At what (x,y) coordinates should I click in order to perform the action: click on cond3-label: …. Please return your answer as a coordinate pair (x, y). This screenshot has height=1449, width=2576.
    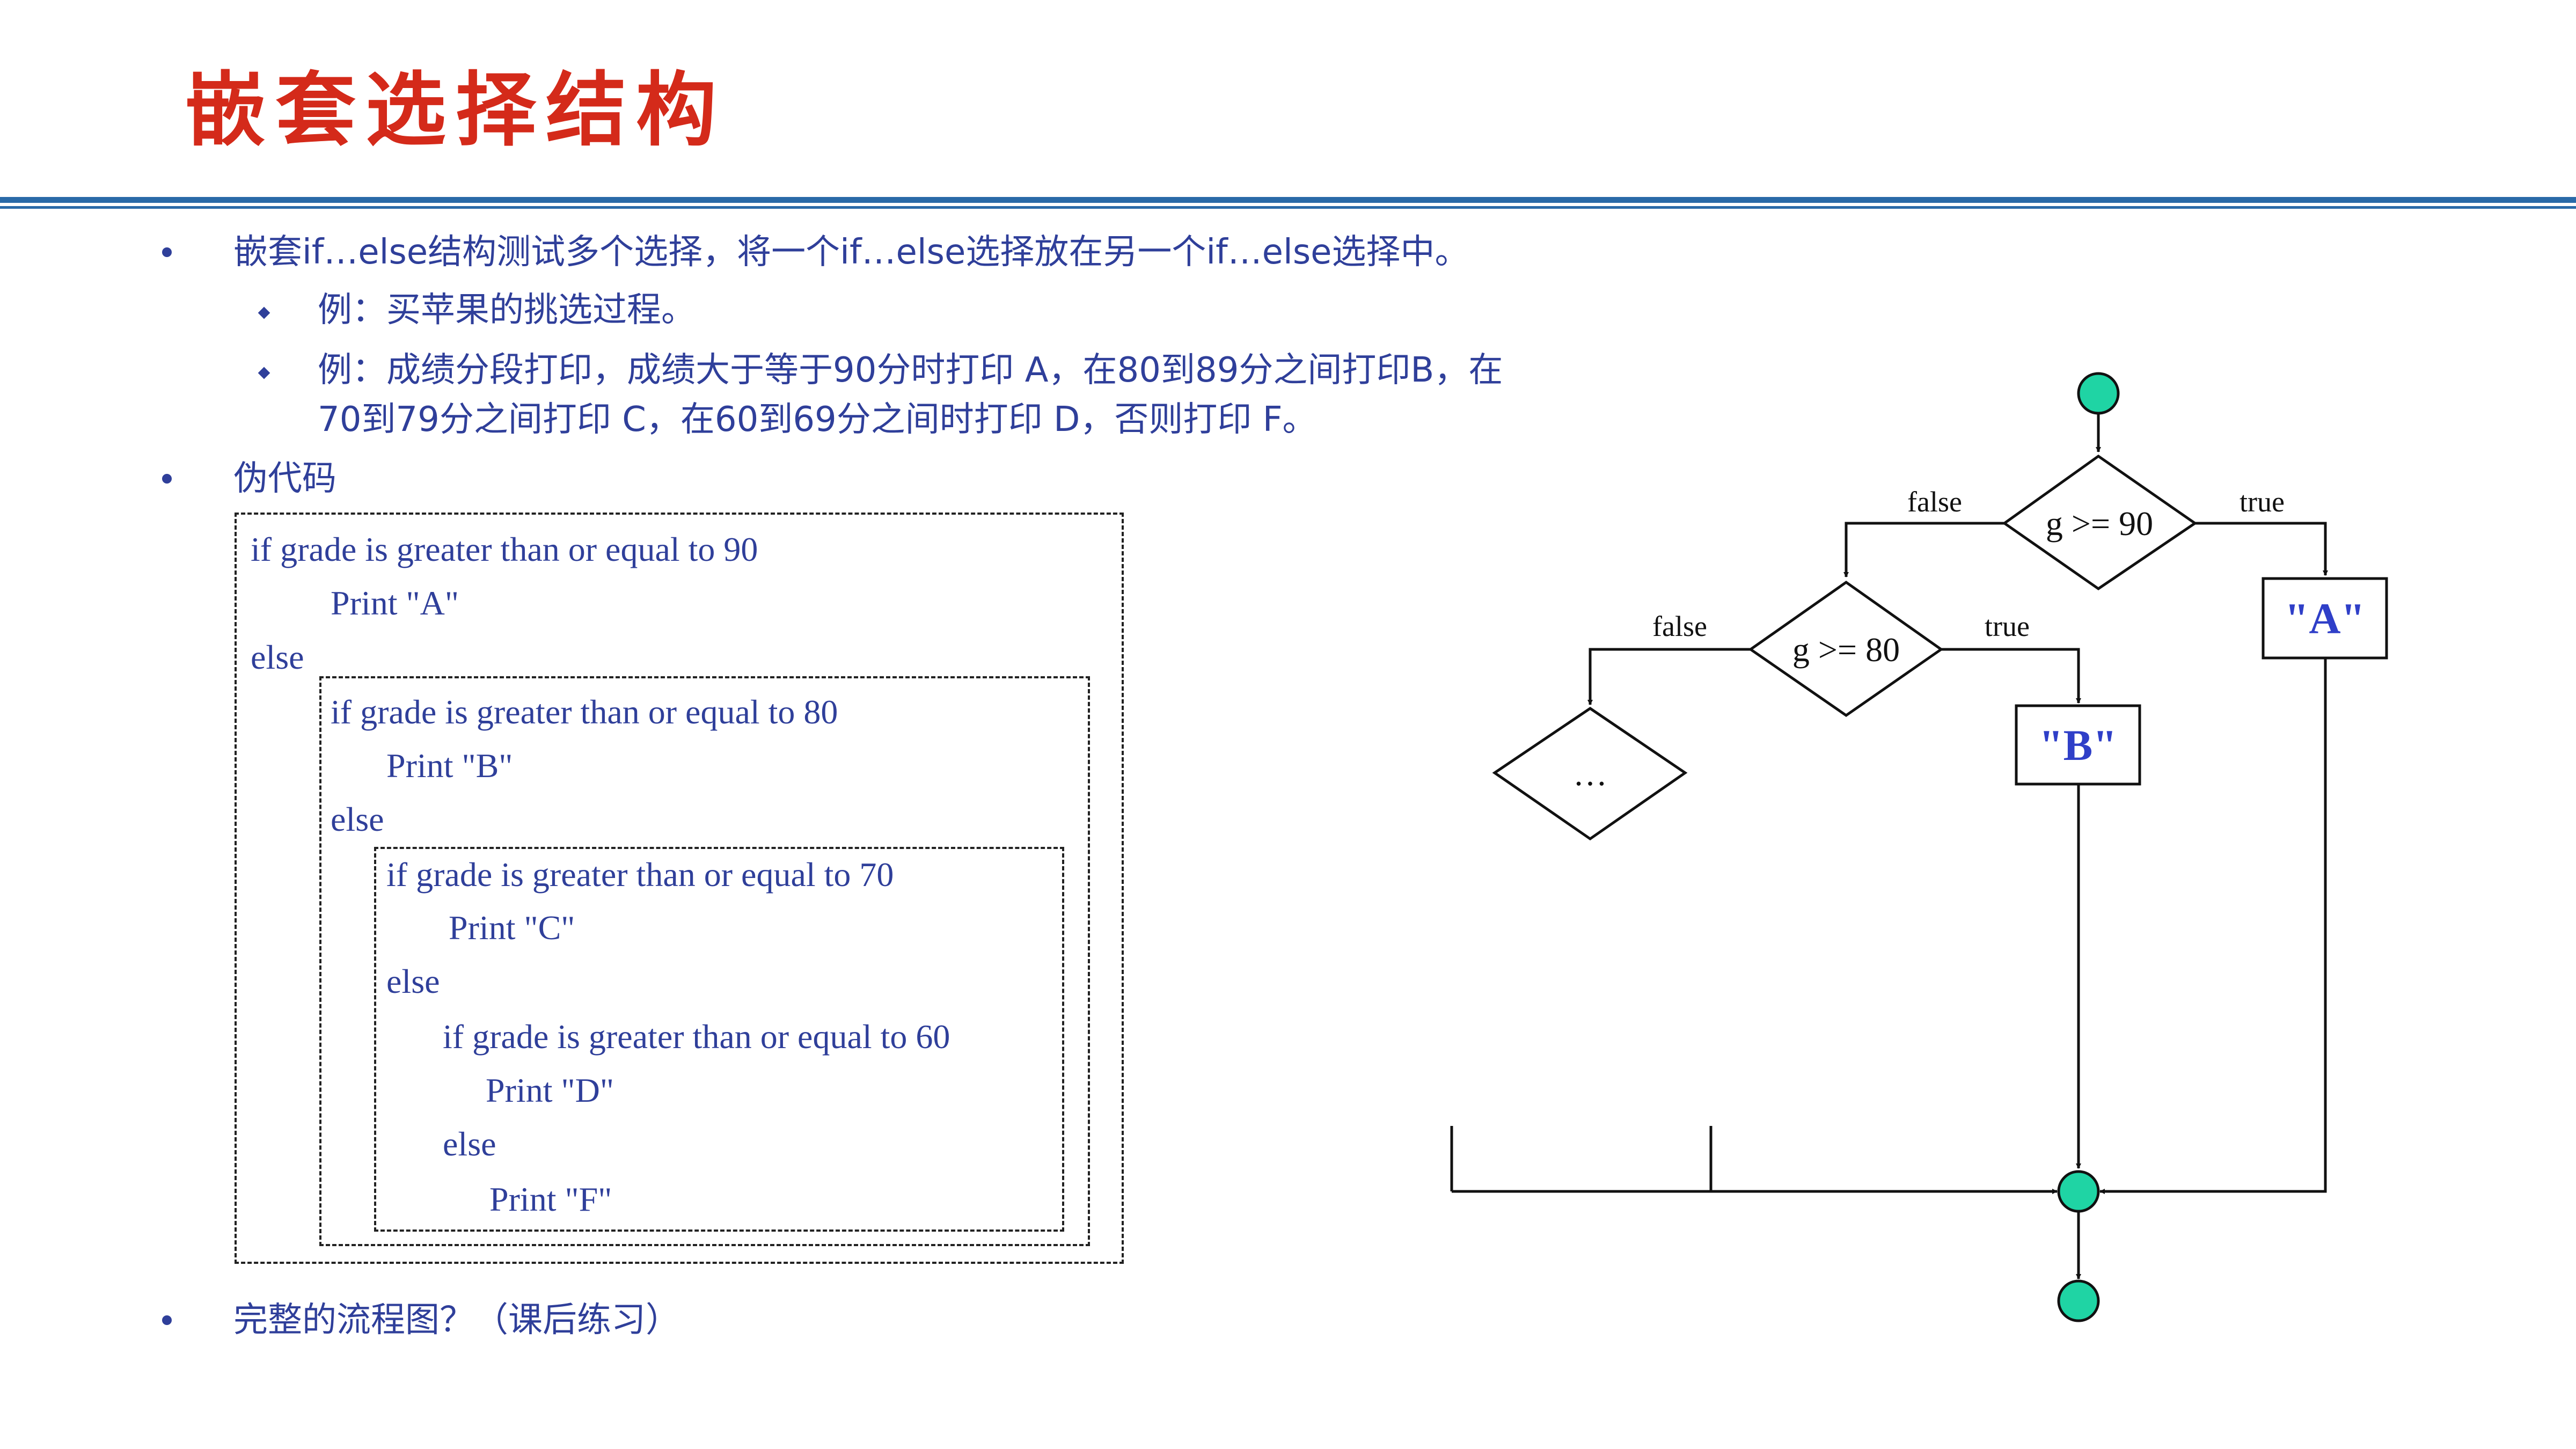
    Looking at the image, I should click on (1590, 774).